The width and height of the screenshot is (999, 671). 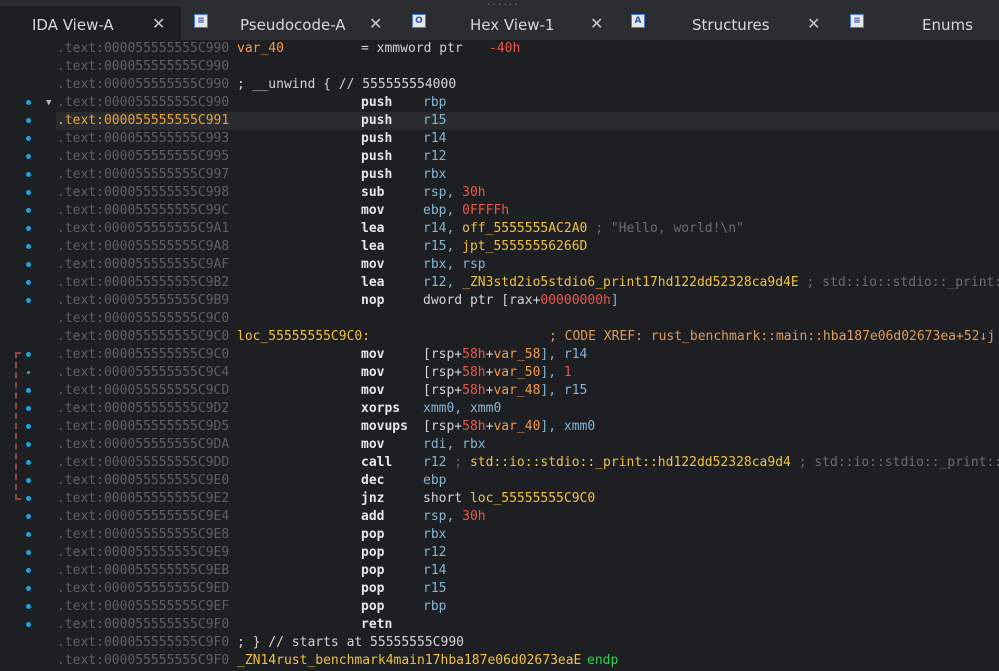 I want to click on tab-enums: ≡ Enums, so click(x=922, y=23).